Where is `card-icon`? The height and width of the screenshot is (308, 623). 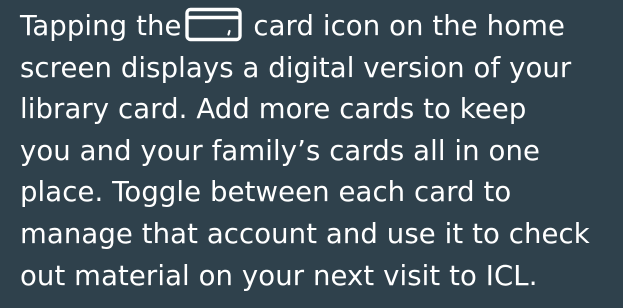 card-icon is located at coordinates (213, 24).